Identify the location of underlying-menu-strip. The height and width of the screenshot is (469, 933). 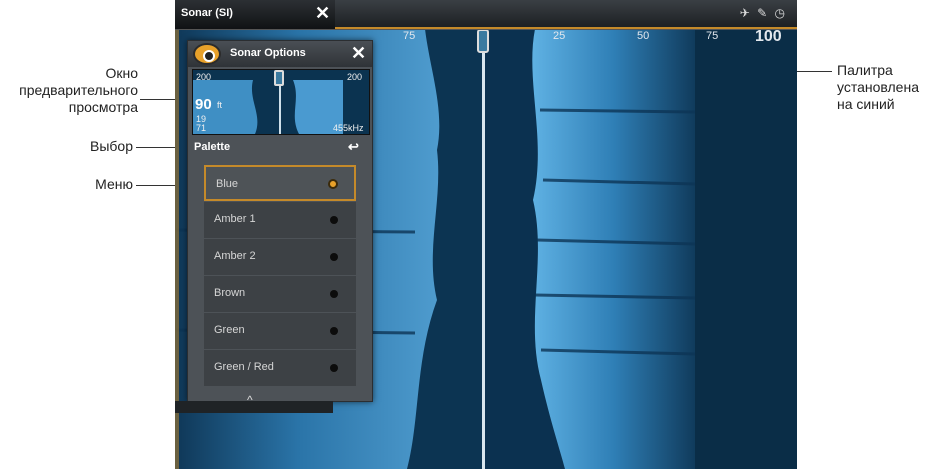
(254, 407).